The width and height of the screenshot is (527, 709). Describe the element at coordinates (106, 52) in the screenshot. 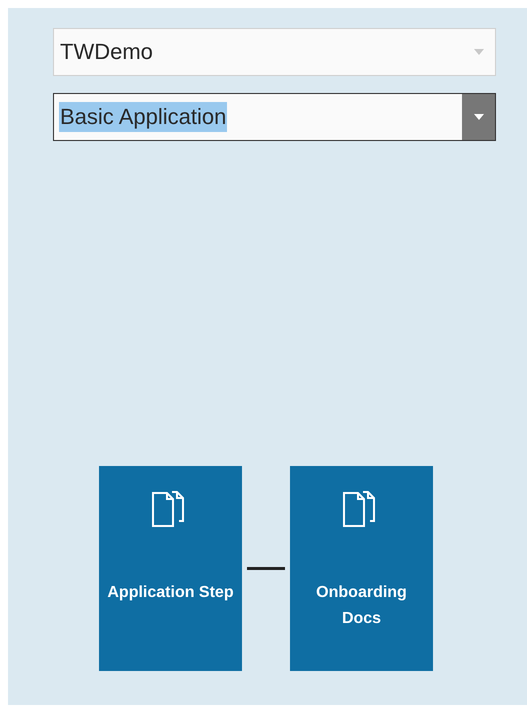

I see `dropdown-value: TWDemo` at that location.